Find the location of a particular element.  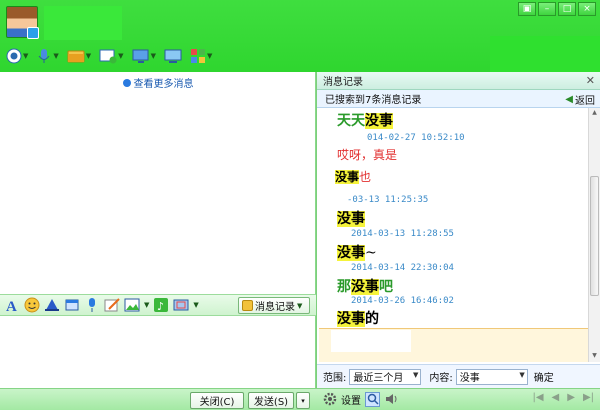

voice-message-icon is located at coordinates (92, 305).